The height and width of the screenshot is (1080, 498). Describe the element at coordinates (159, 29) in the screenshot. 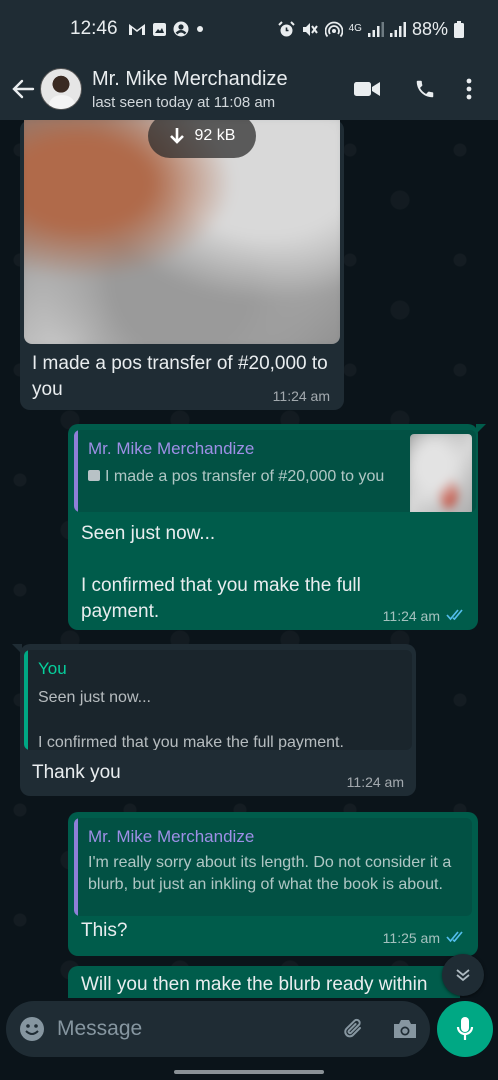

I see `gallery-icon` at that location.